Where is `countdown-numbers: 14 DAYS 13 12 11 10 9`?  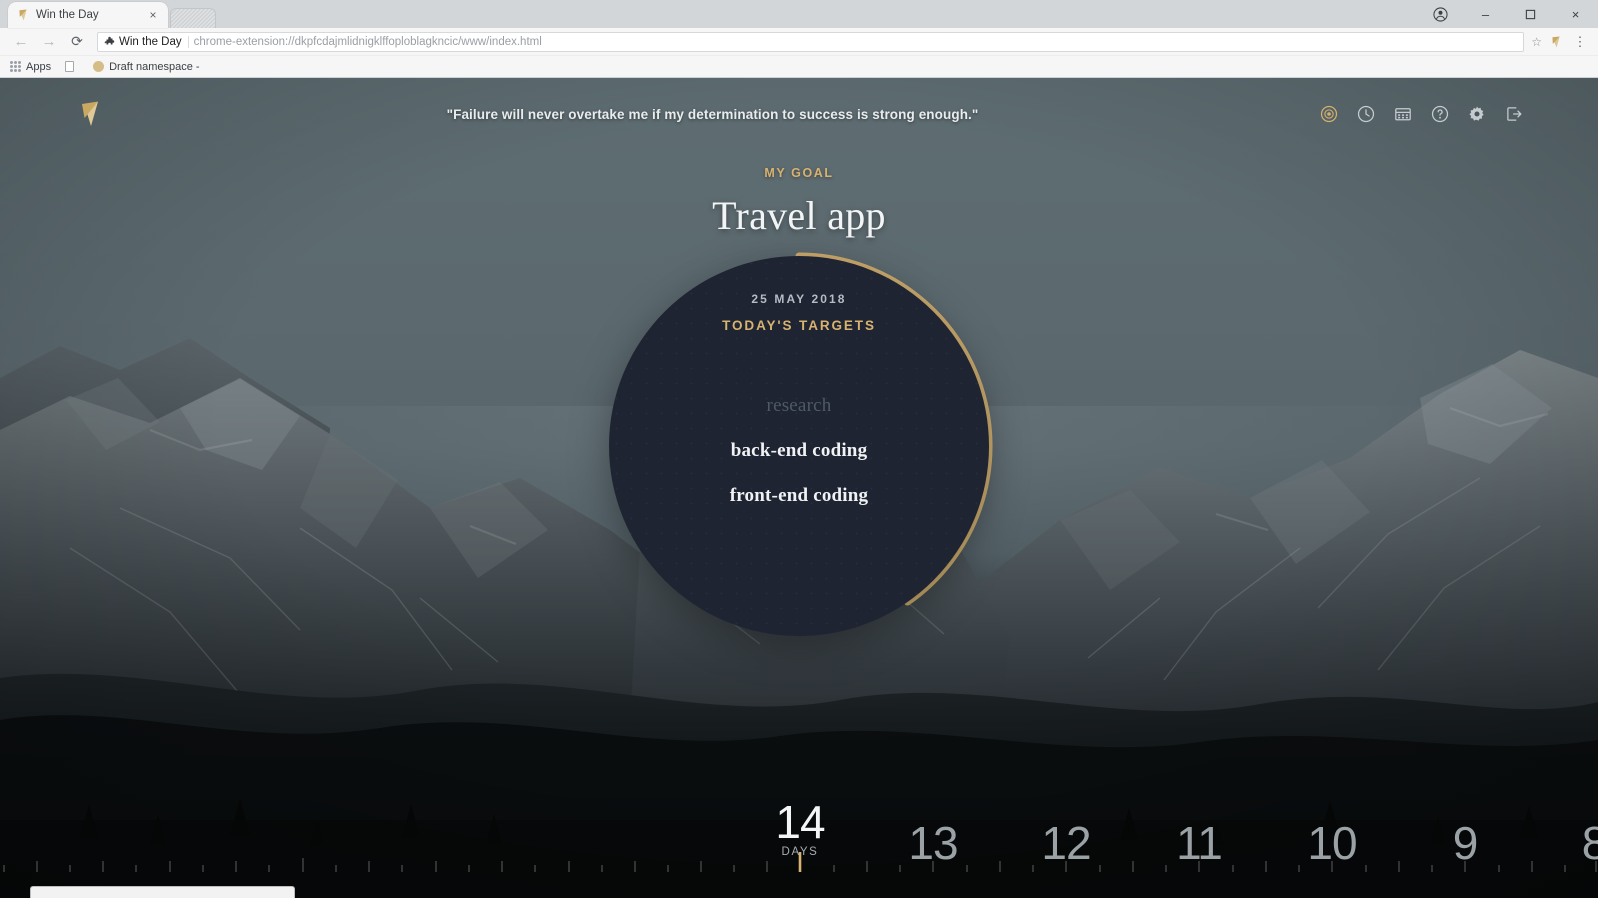
countdown-numbers: 14 DAYS 13 12 11 10 9 is located at coordinates (799, 827).